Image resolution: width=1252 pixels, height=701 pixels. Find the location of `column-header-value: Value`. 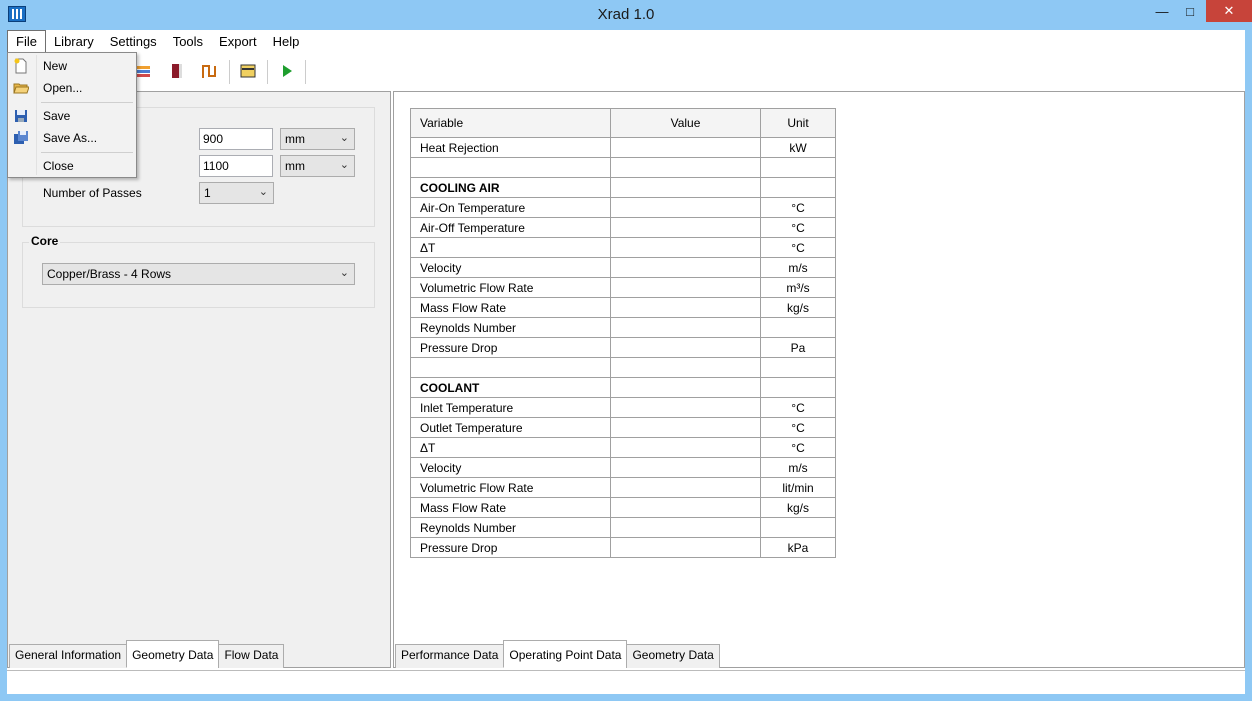

column-header-value: Value is located at coordinates (685, 123).